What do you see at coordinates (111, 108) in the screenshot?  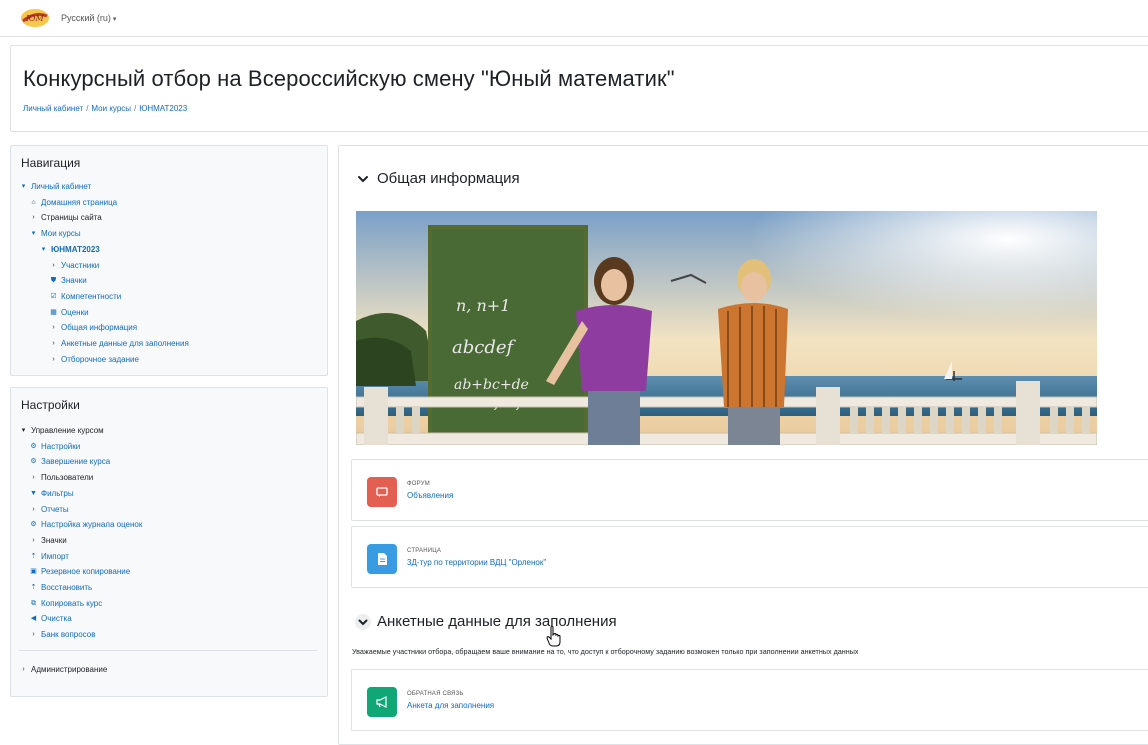 I see `breadcrumb-my-courses: Мои курсы` at bounding box center [111, 108].